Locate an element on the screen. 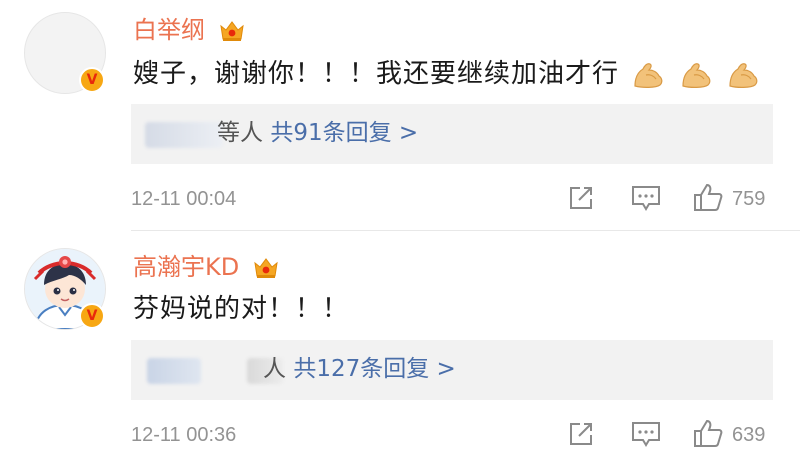 This screenshot has width=800, height=469. reply-preview: 人 共127条回复 > is located at coordinates (452, 370).